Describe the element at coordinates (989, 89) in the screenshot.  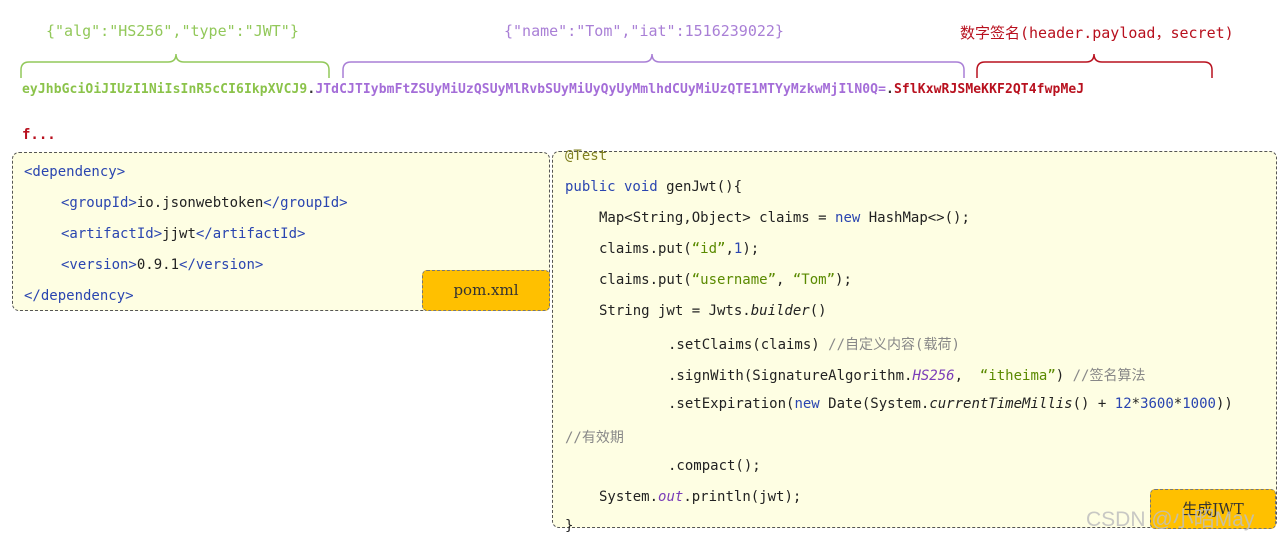
I see `token-signature: SflKxwRJSMeKKF2QT4fwpMeJ` at that location.